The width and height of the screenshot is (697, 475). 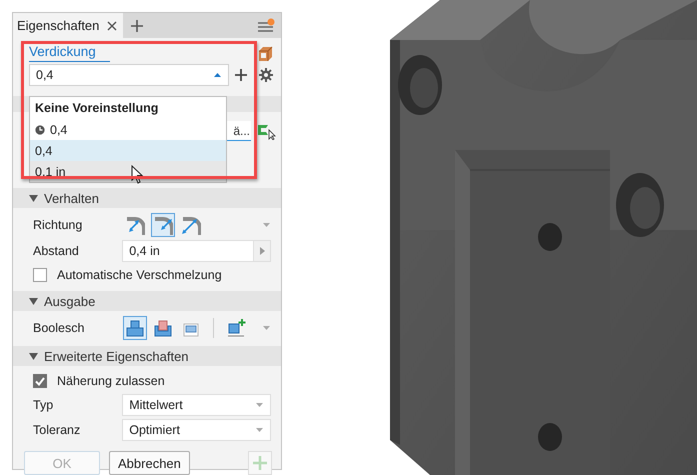 I want to click on select-field: Mittelwert, so click(x=196, y=405).